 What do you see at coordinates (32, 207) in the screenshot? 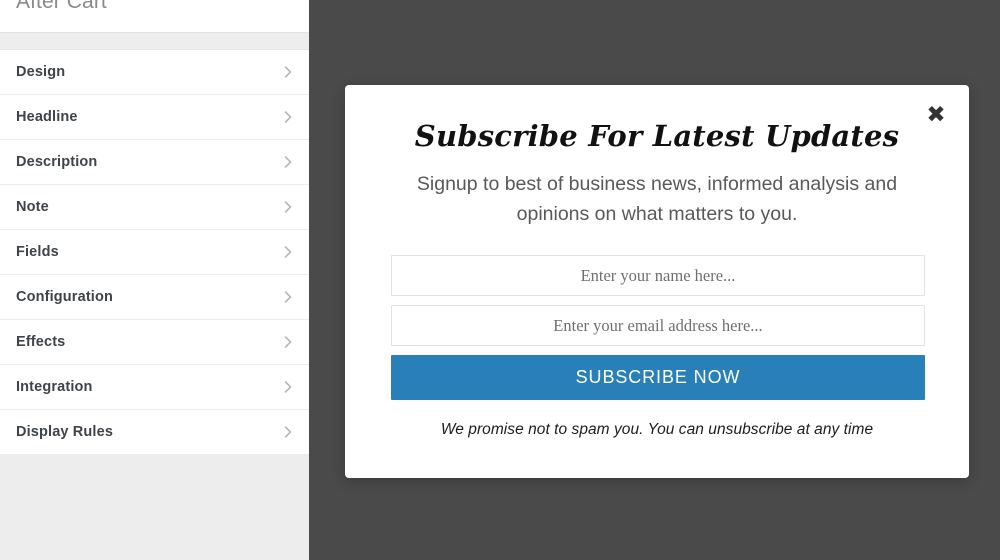
I see `sidebar-item-label: Note` at bounding box center [32, 207].